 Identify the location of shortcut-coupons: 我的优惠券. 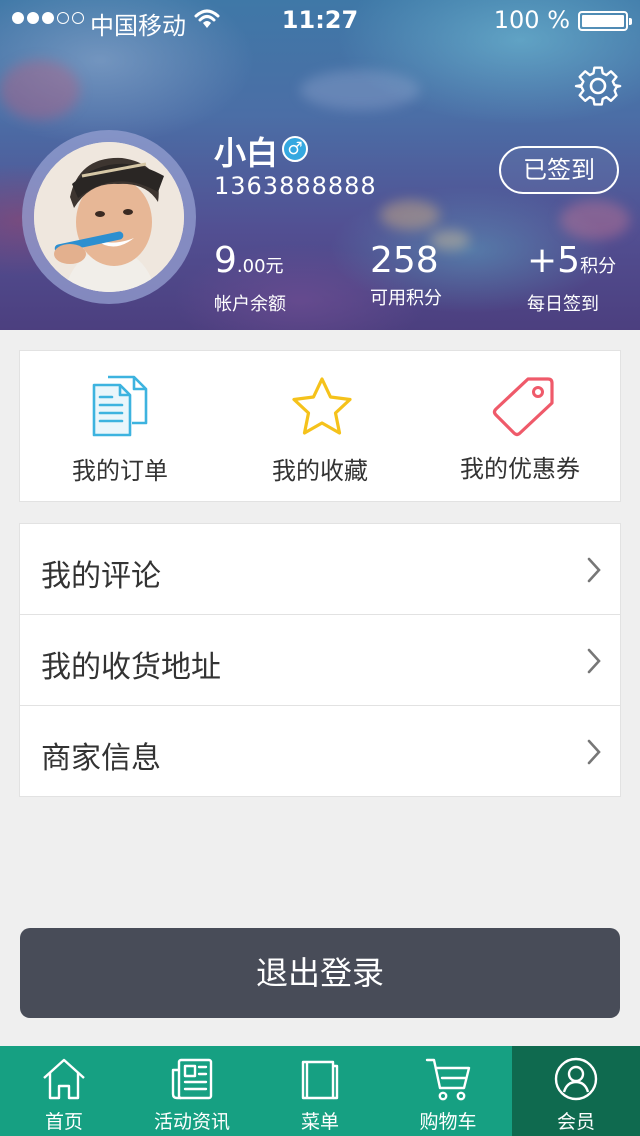
(520, 426).